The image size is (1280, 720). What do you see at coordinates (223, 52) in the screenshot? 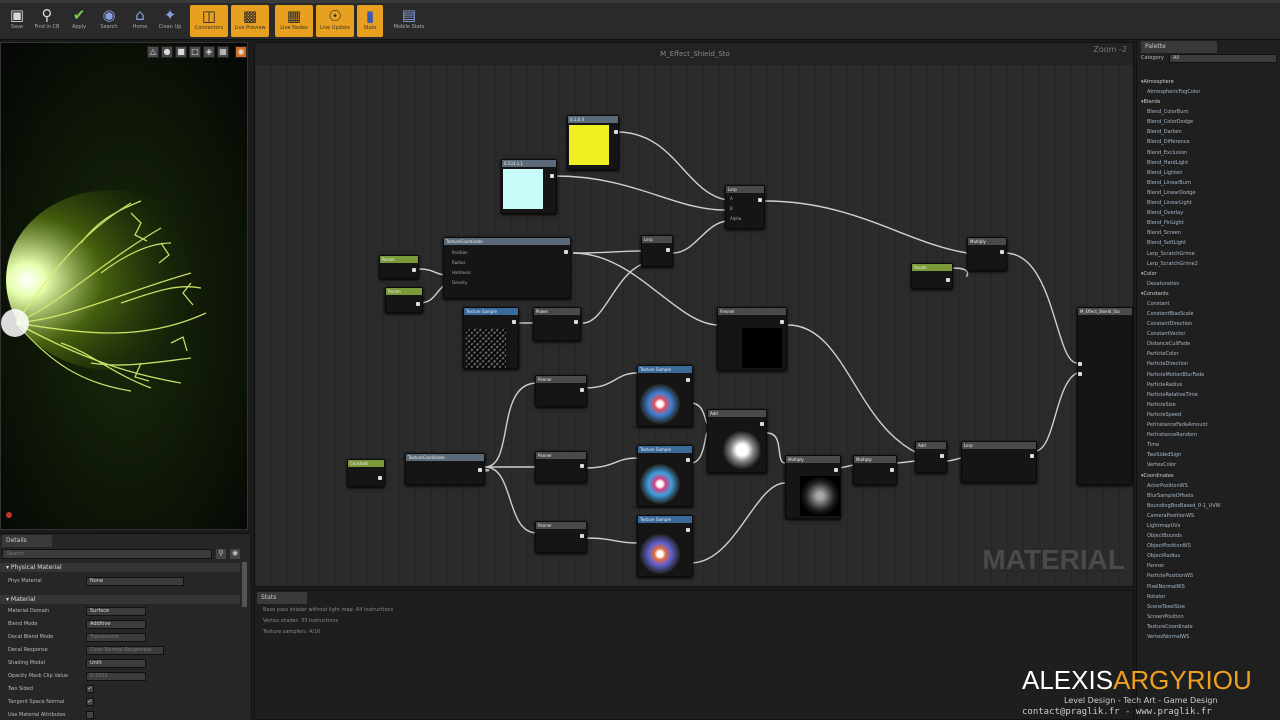
I see `viewport-grid-button: ▦` at bounding box center [223, 52].